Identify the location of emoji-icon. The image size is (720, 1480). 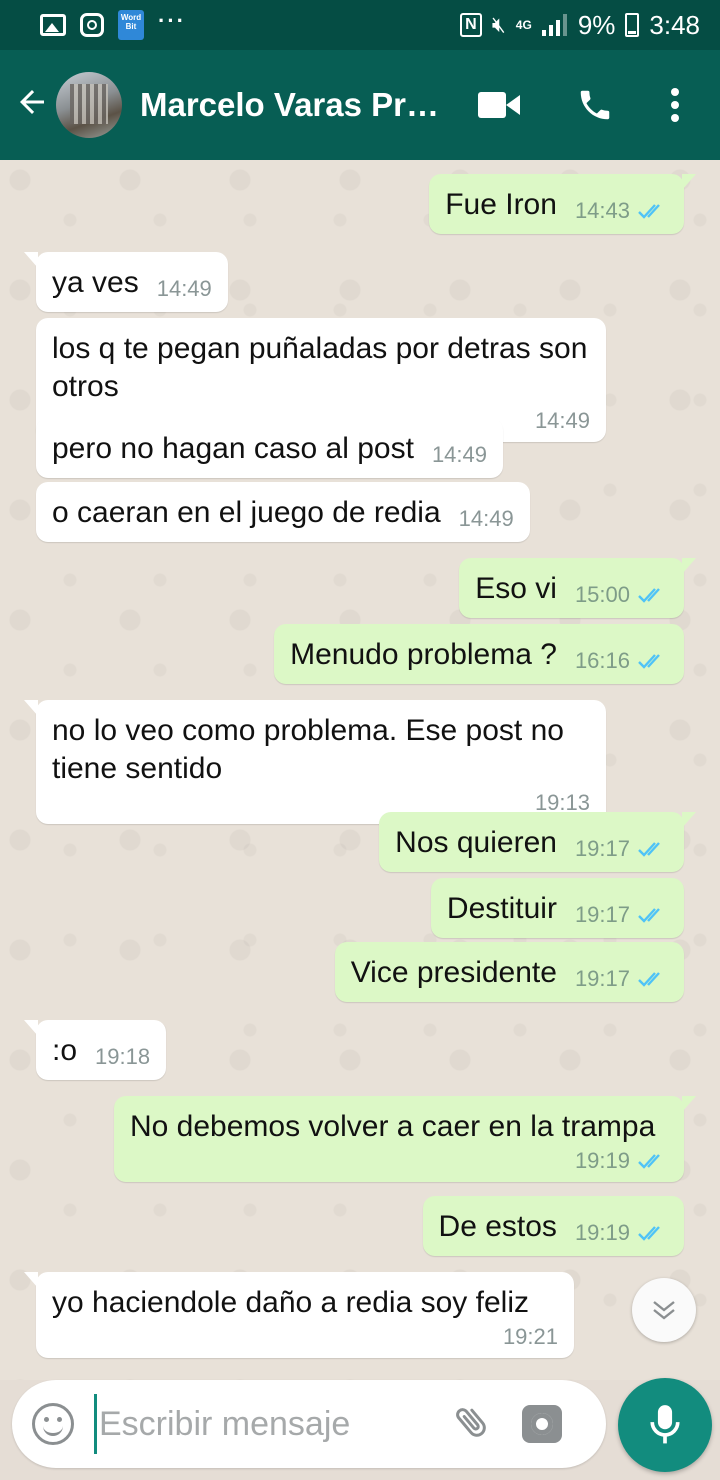
(53, 1424).